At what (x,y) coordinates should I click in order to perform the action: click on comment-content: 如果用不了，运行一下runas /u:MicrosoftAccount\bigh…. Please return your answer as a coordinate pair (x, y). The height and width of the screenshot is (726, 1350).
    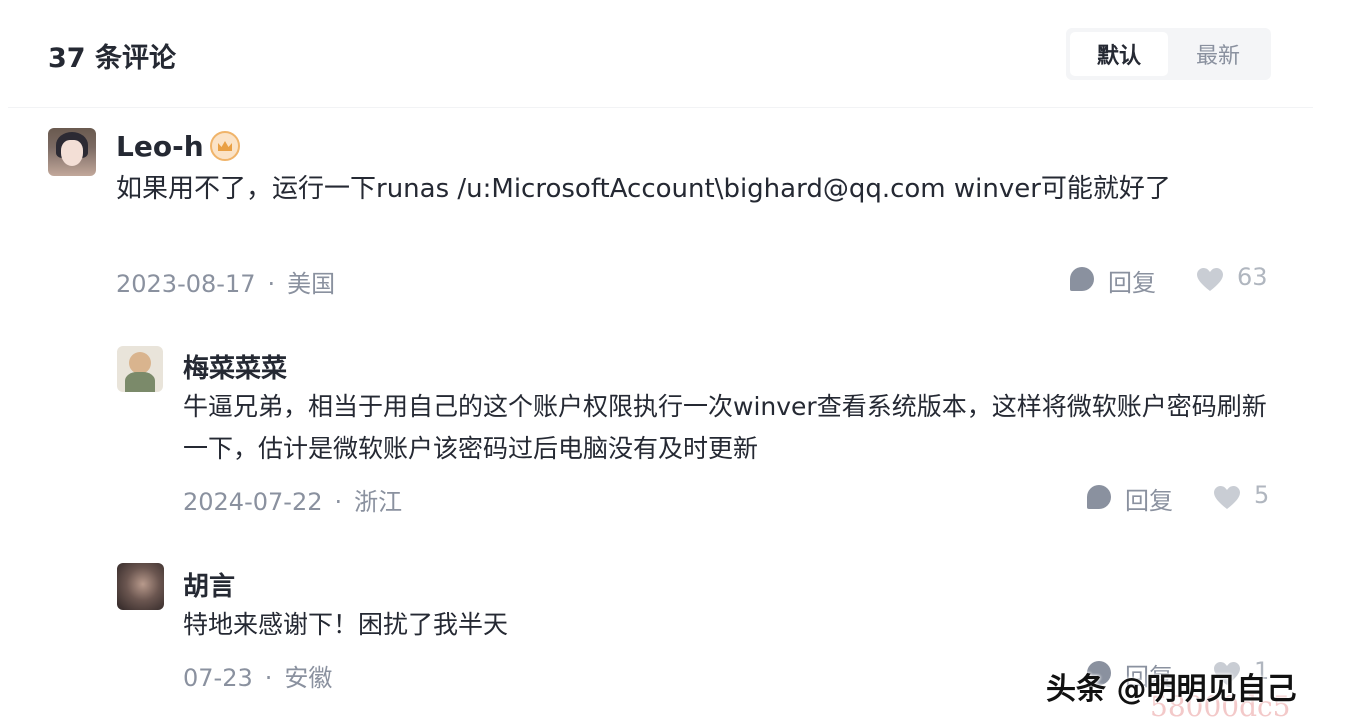
    Looking at the image, I should click on (643, 189).